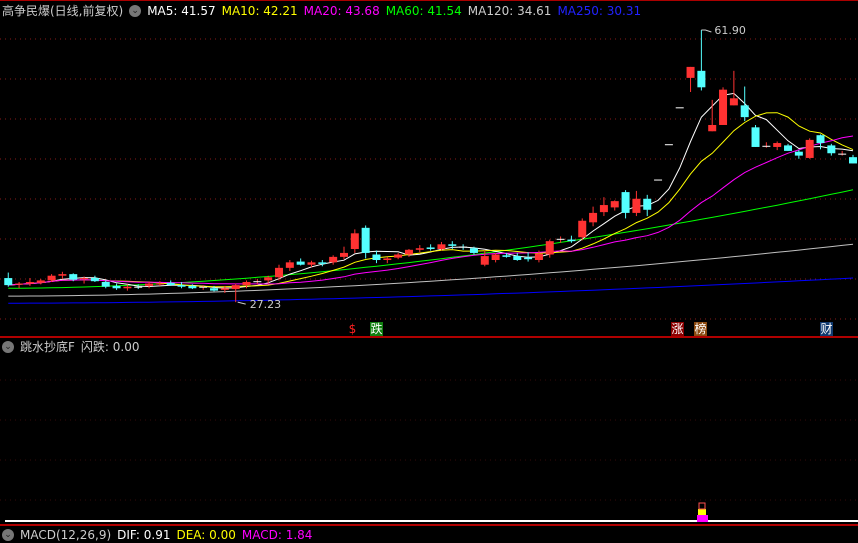 The image size is (858, 543). Describe the element at coordinates (352, 329) in the screenshot. I see `marker-dollar: $` at that location.